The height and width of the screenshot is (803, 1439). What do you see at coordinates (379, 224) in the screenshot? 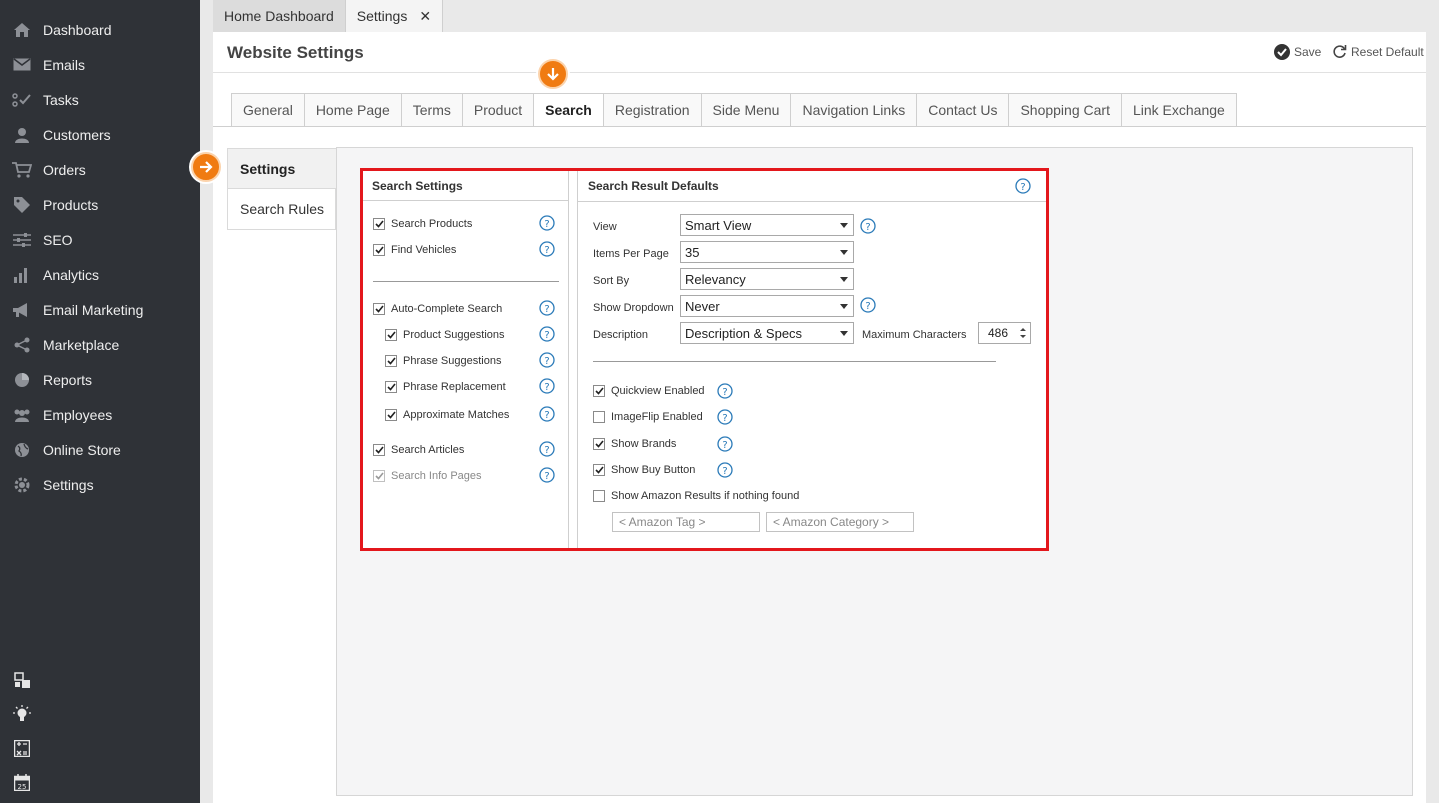
I see `search-products-checkbox` at bounding box center [379, 224].